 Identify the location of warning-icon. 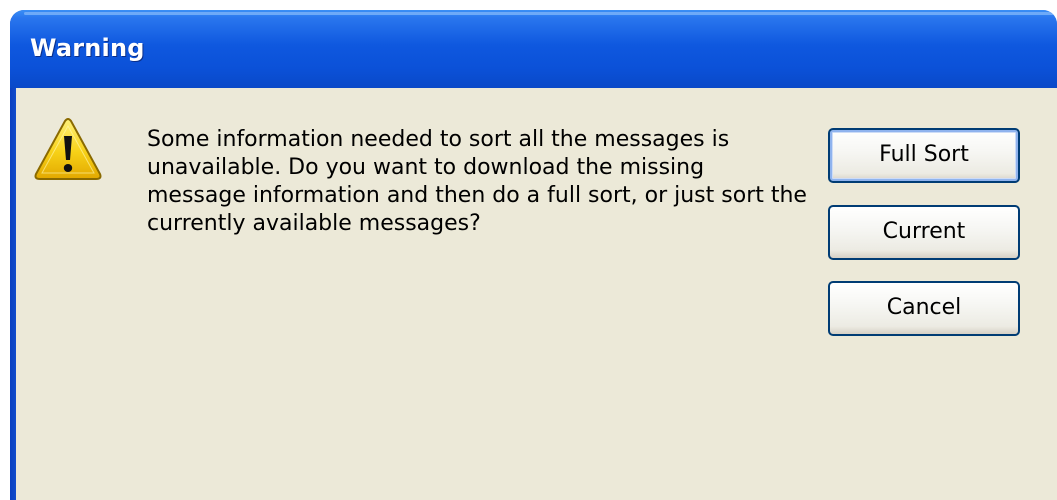
(68, 149).